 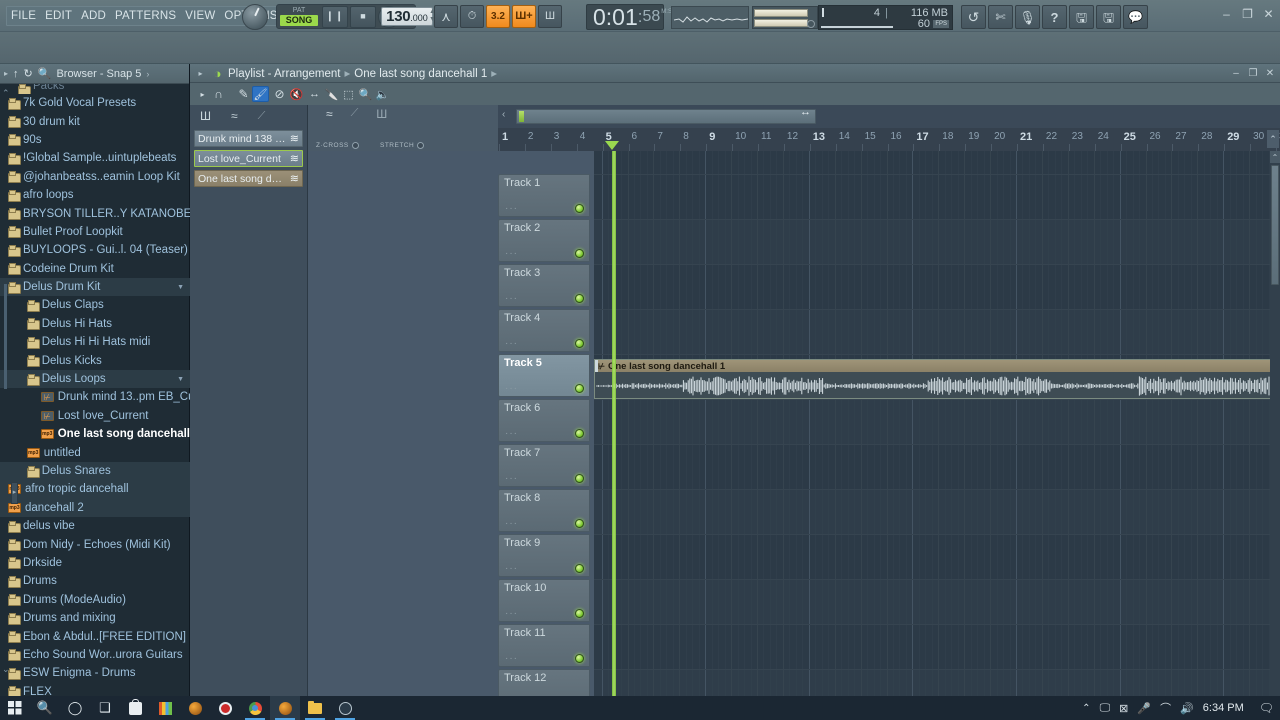 What do you see at coordinates (544, 645) in the screenshot?
I see `track-header: Track 11 ···` at bounding box center [544, 645].